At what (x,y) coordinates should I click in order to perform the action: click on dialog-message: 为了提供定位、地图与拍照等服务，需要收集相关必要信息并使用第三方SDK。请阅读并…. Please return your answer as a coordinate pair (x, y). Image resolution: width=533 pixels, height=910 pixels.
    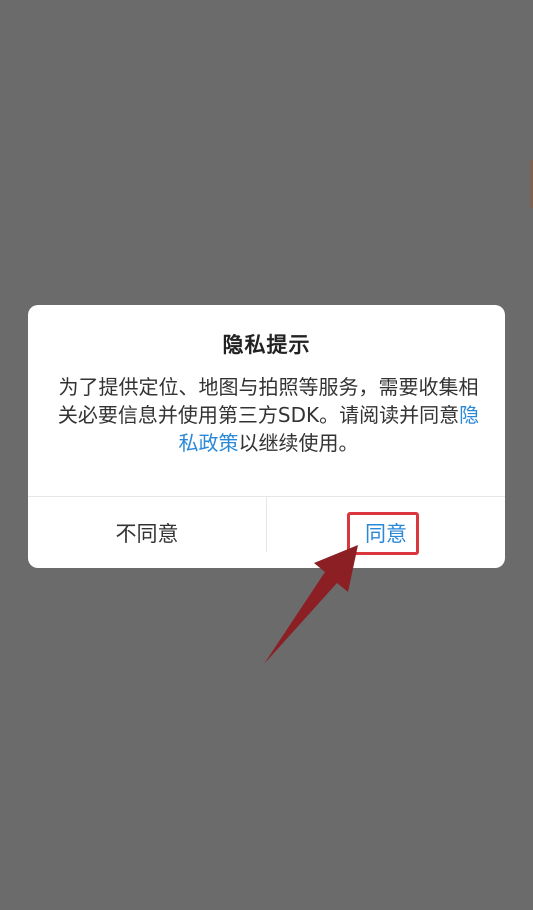
    Looking at the image, I should click on (268, 415).